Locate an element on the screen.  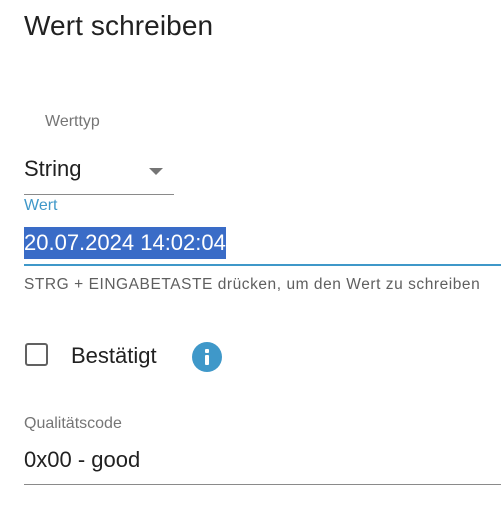
info-icon is located at coordinates (207, 357).